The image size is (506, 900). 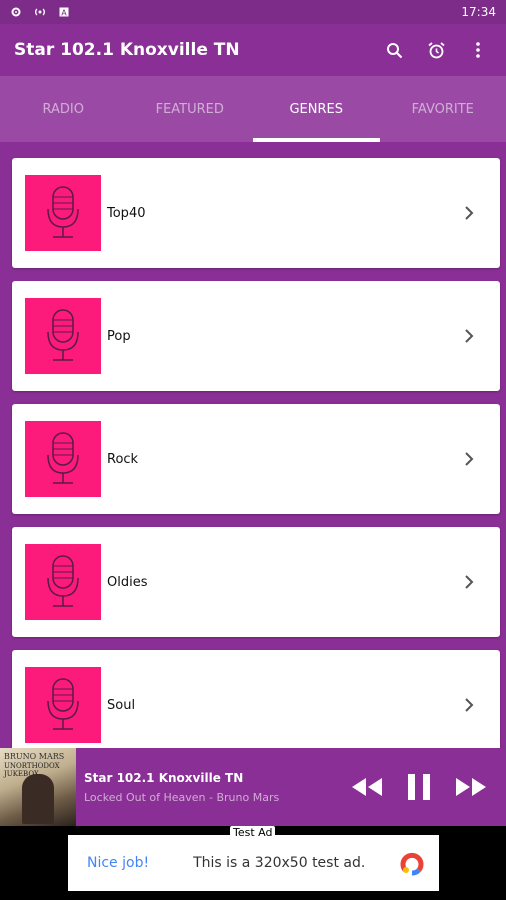 I want to click on app-bar: Star 102.1 Knoxville TN, so click(x=253, y=50).